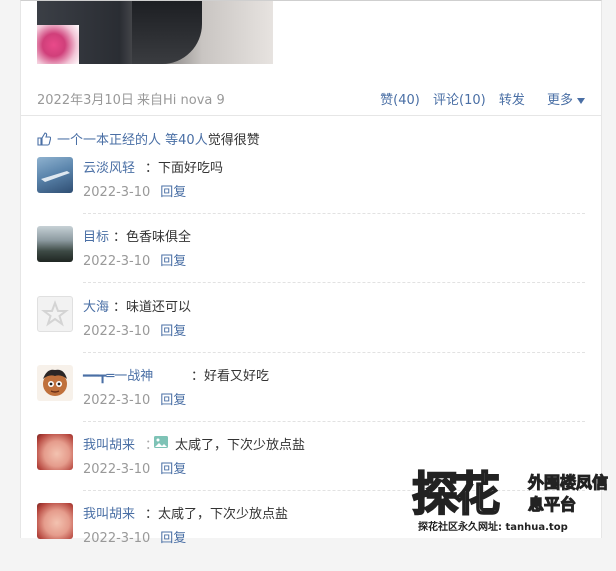 Image resolution: width=616 pixels, height=571 pixels. I want to click on more-button: 更多, so click(561, 100).